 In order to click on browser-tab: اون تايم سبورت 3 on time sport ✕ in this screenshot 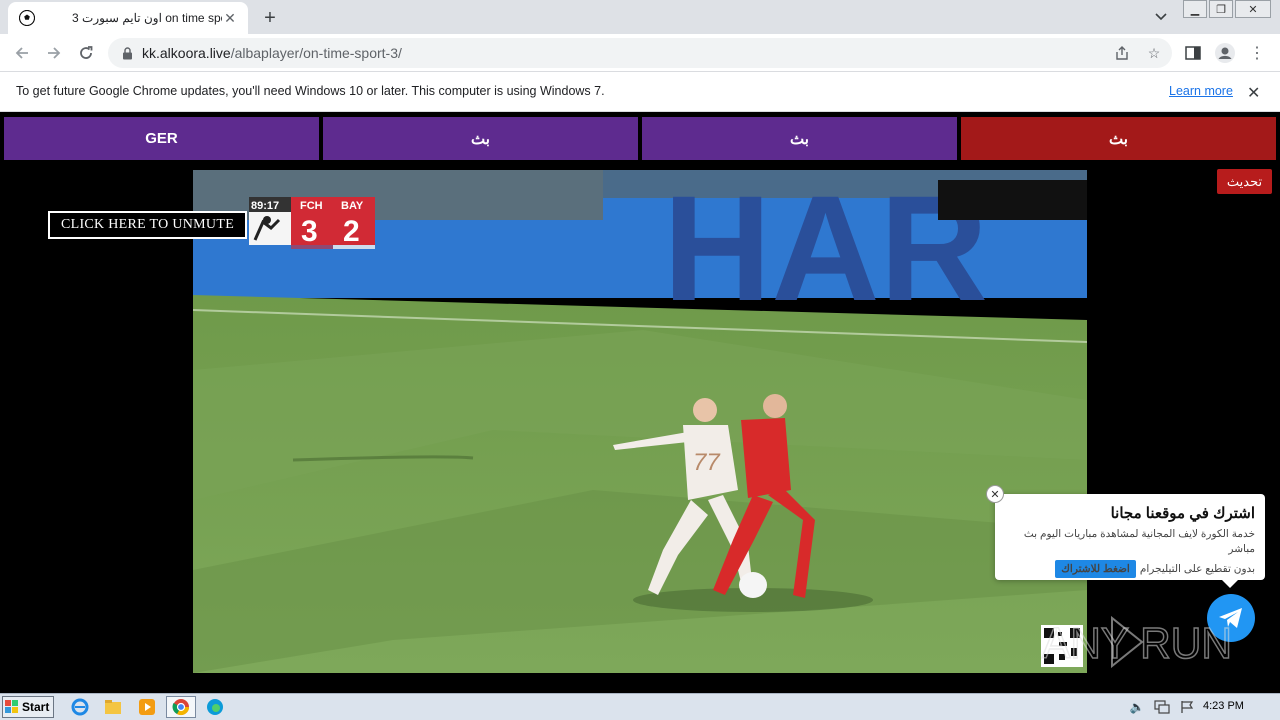, I will do `click(128, 18)`.